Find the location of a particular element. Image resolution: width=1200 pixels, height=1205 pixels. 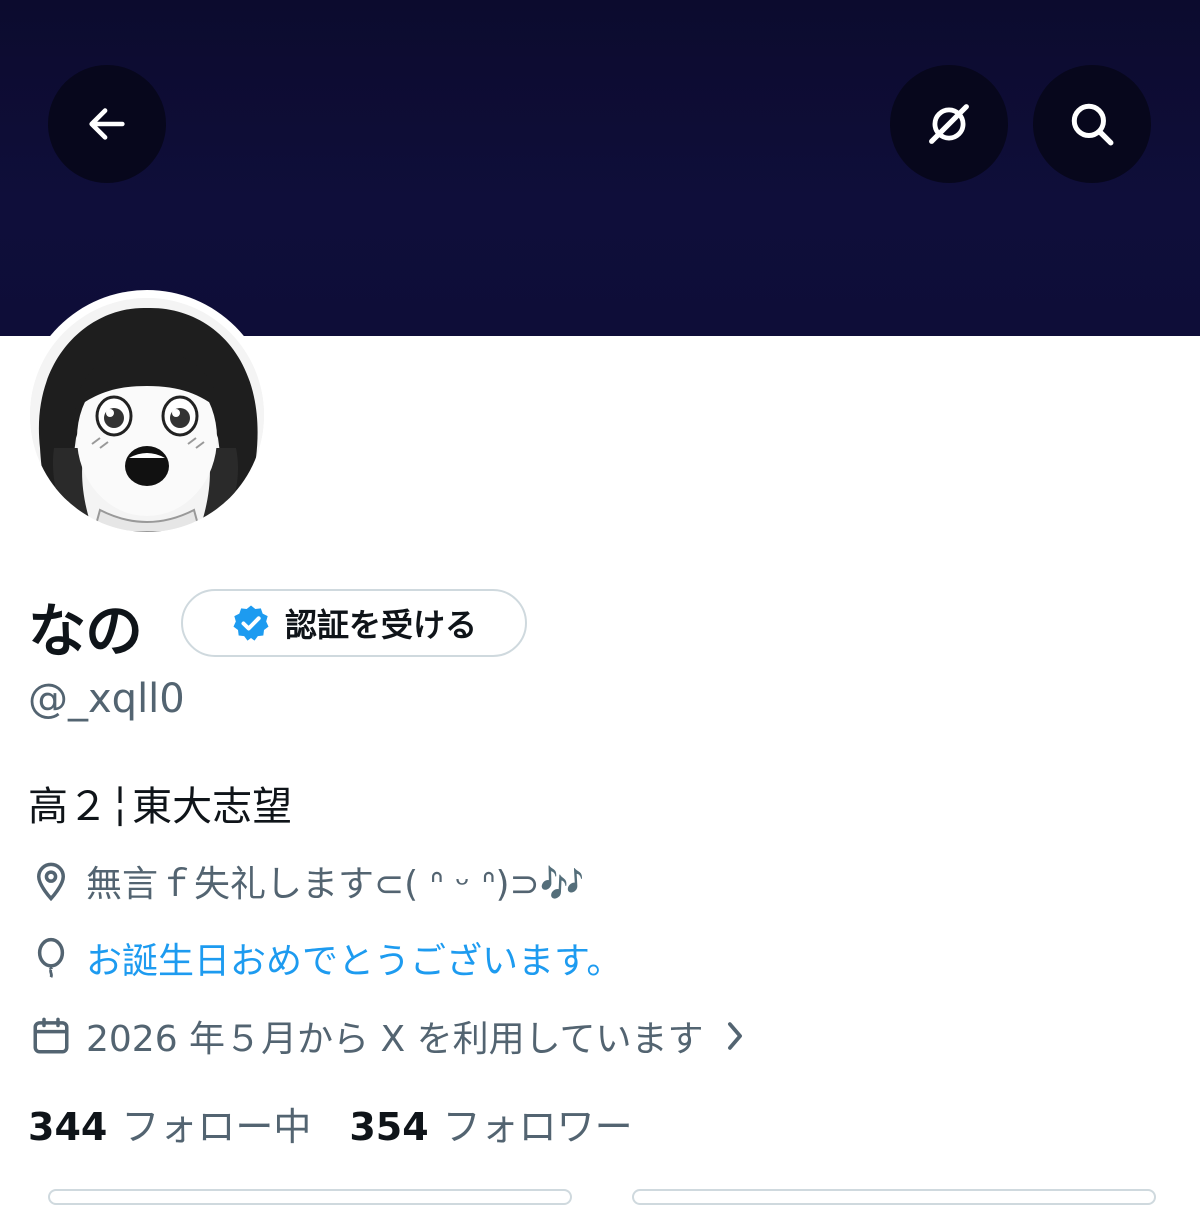

following-label: フォロー中 is located at coordinates (216, 1127).